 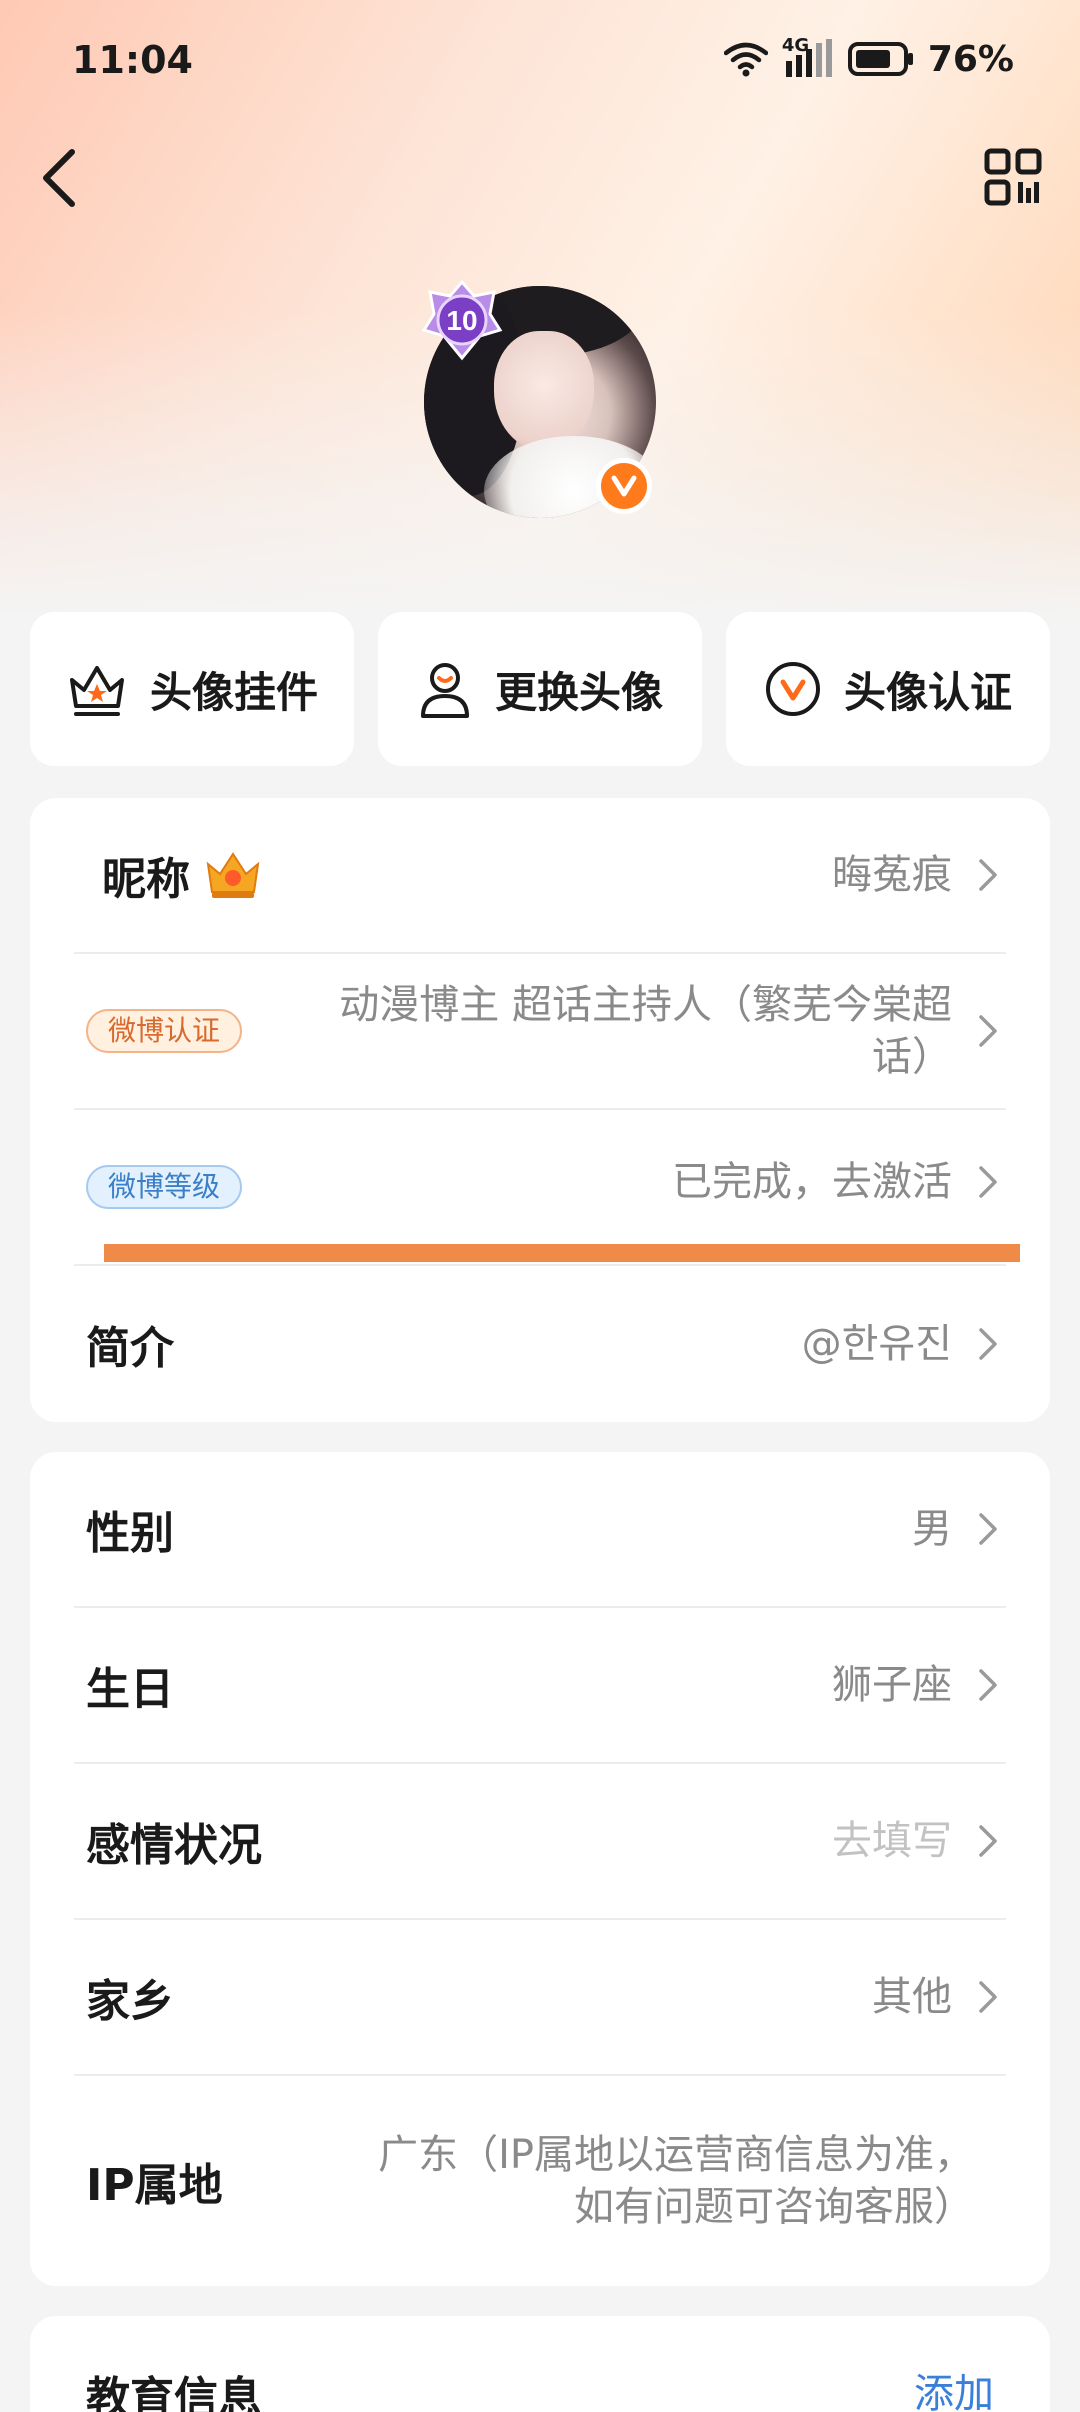 I want to click on hometown-label: 家乡, so click(x=130, y=2001).